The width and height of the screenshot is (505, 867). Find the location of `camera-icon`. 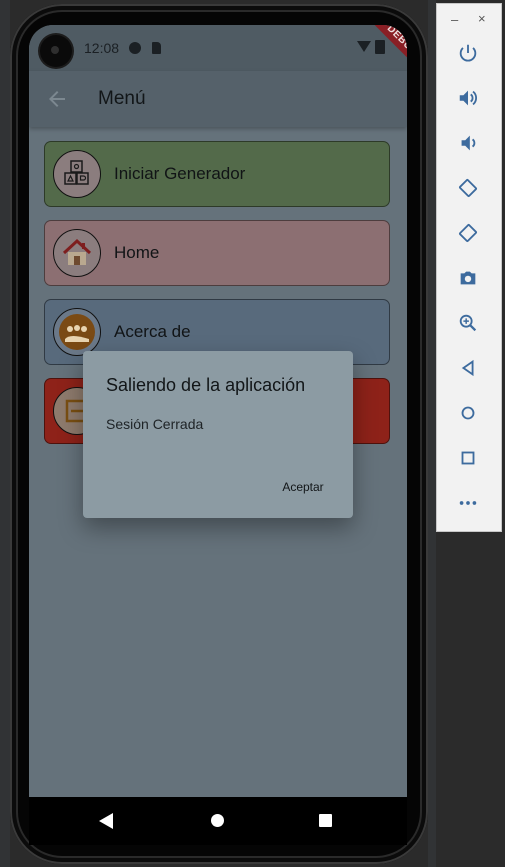

camera-icon is located at coordinates (468, 280).